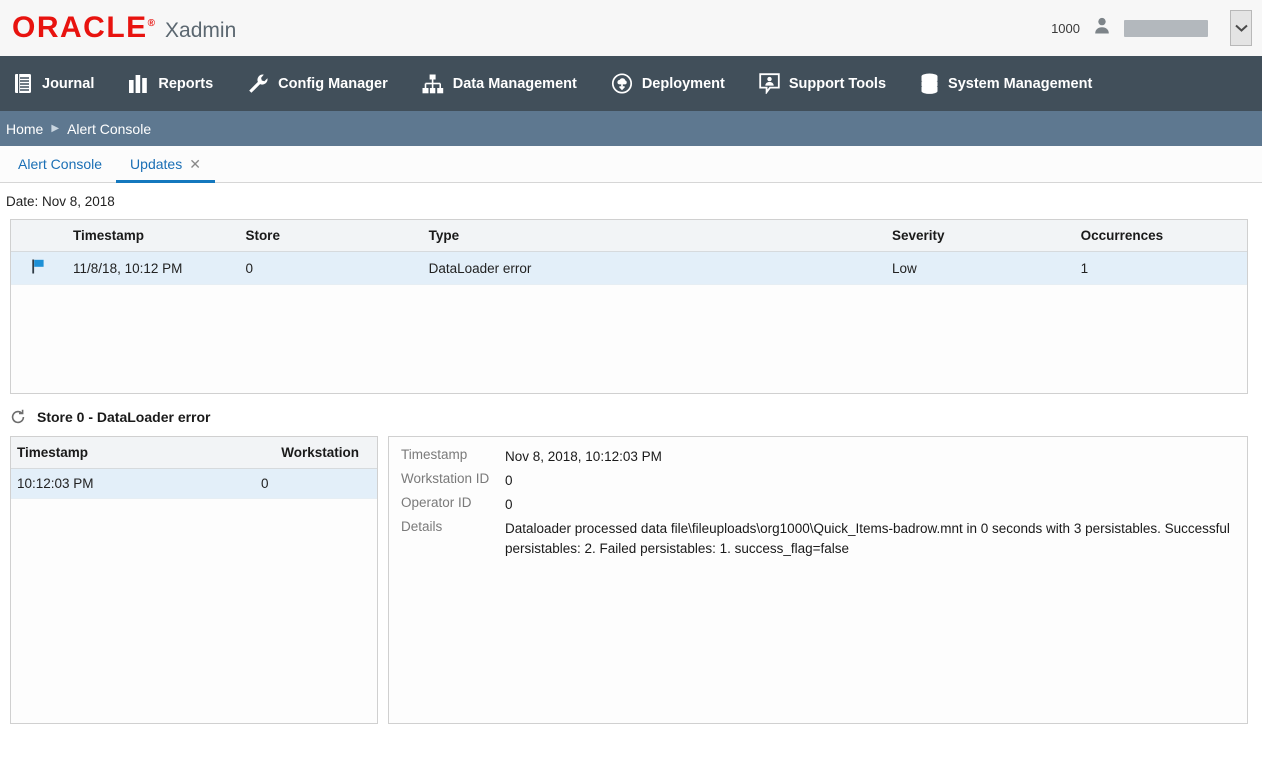 This screenshot has width=1262, height=760. I want to click on flag-icon, so click(39, 268).